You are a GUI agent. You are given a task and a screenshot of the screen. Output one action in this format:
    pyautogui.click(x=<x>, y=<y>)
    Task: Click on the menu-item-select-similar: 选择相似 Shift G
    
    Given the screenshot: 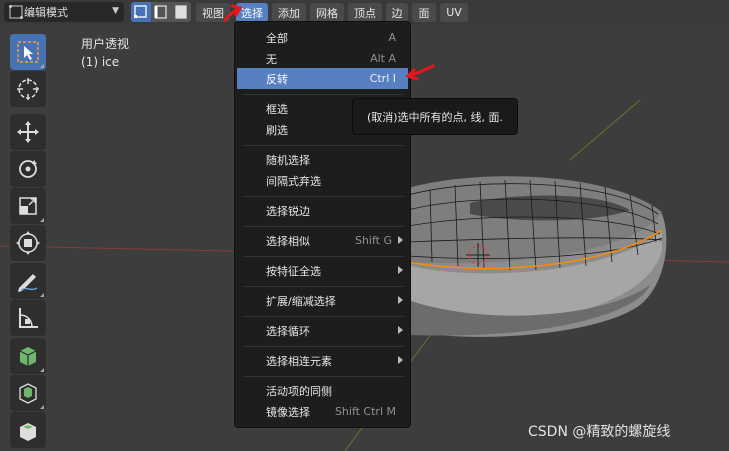 What is the action you would take?
    pyautogui.click(x=322, y=240)
    